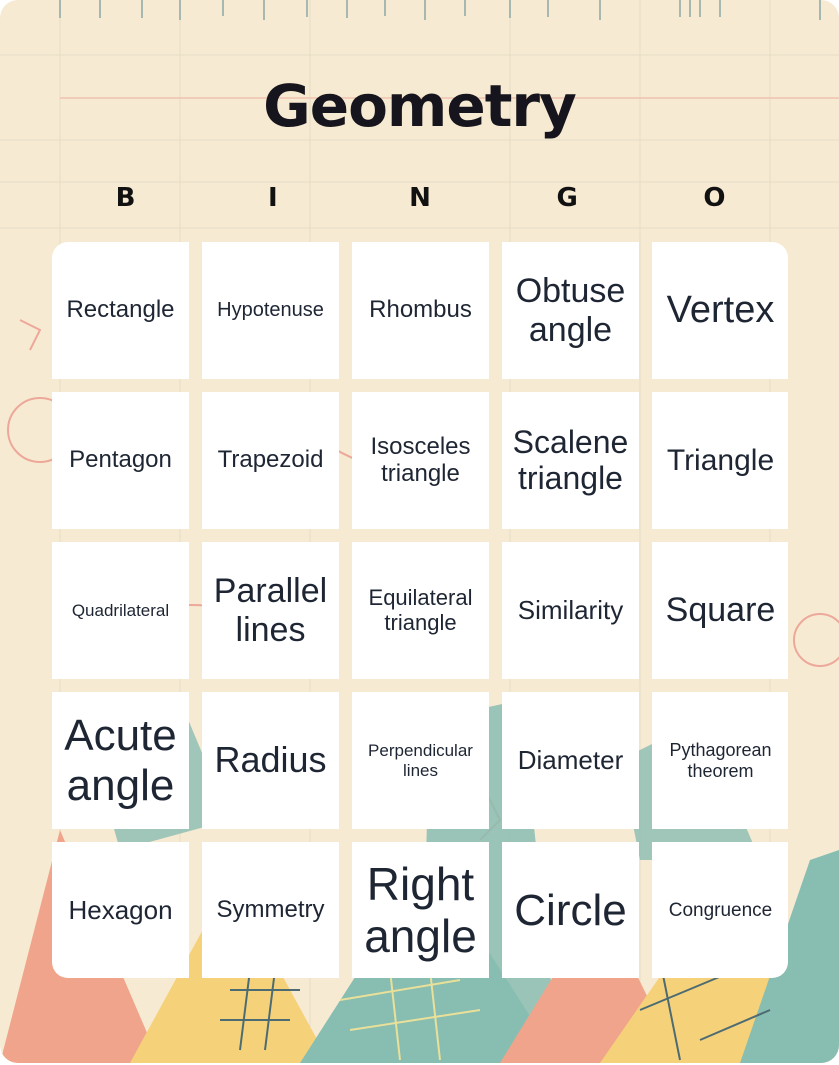 This screenshot has height=1065, width=839. What do you see at coordinates (567, 198) in the screenshot?
I see `header-letter-g: G` at bounding box center [567, 198].